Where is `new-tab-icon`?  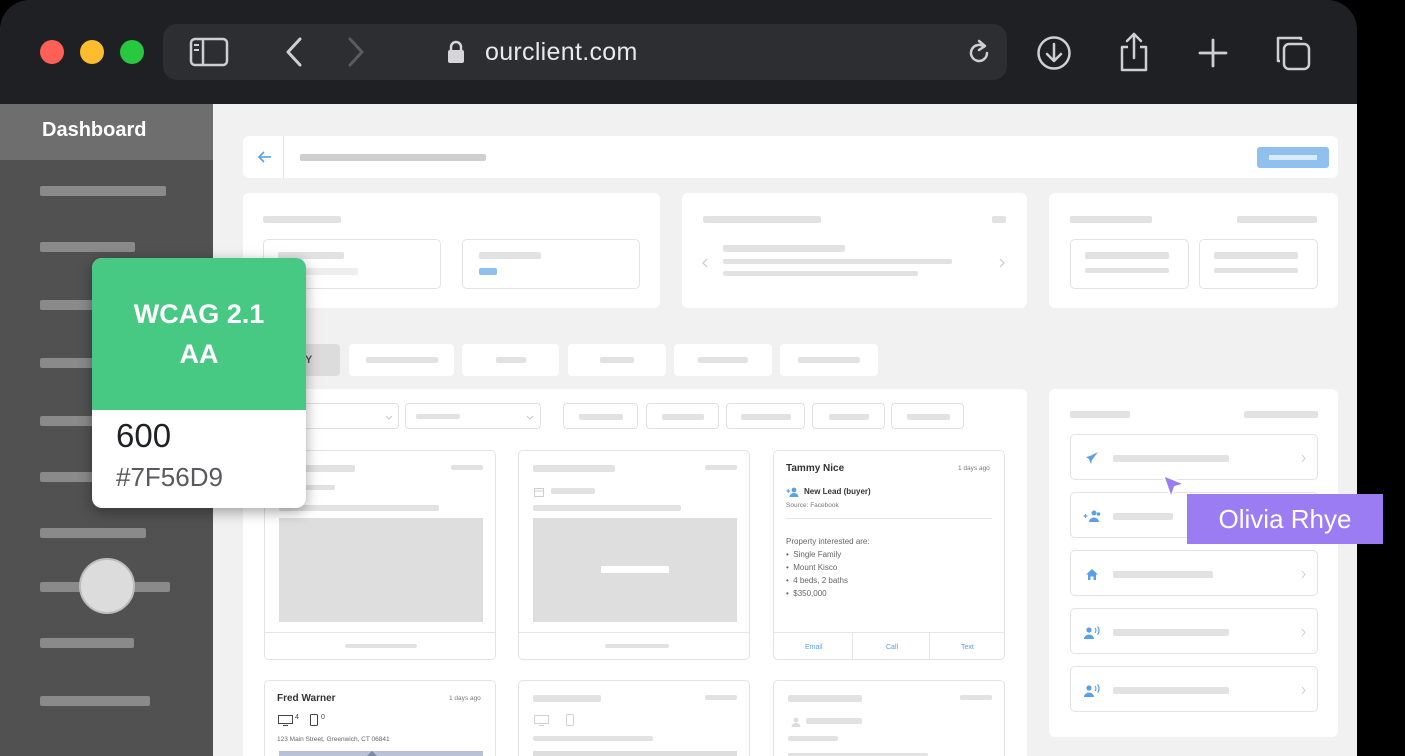 new-tab-icon is located at coordinates (1213, 53).